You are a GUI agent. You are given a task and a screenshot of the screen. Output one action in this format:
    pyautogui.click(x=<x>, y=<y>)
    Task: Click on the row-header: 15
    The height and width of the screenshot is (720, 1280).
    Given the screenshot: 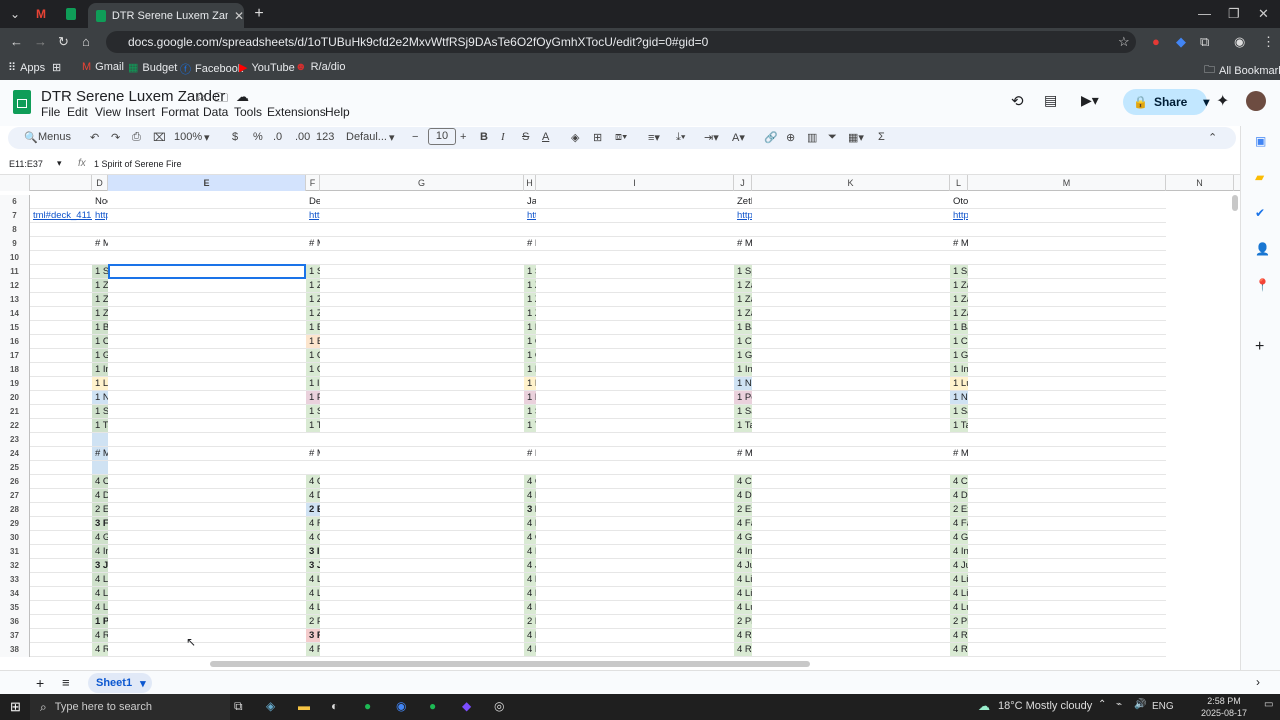 What is the action you would take?
    pyautogui.click(x=15, y=328)
    